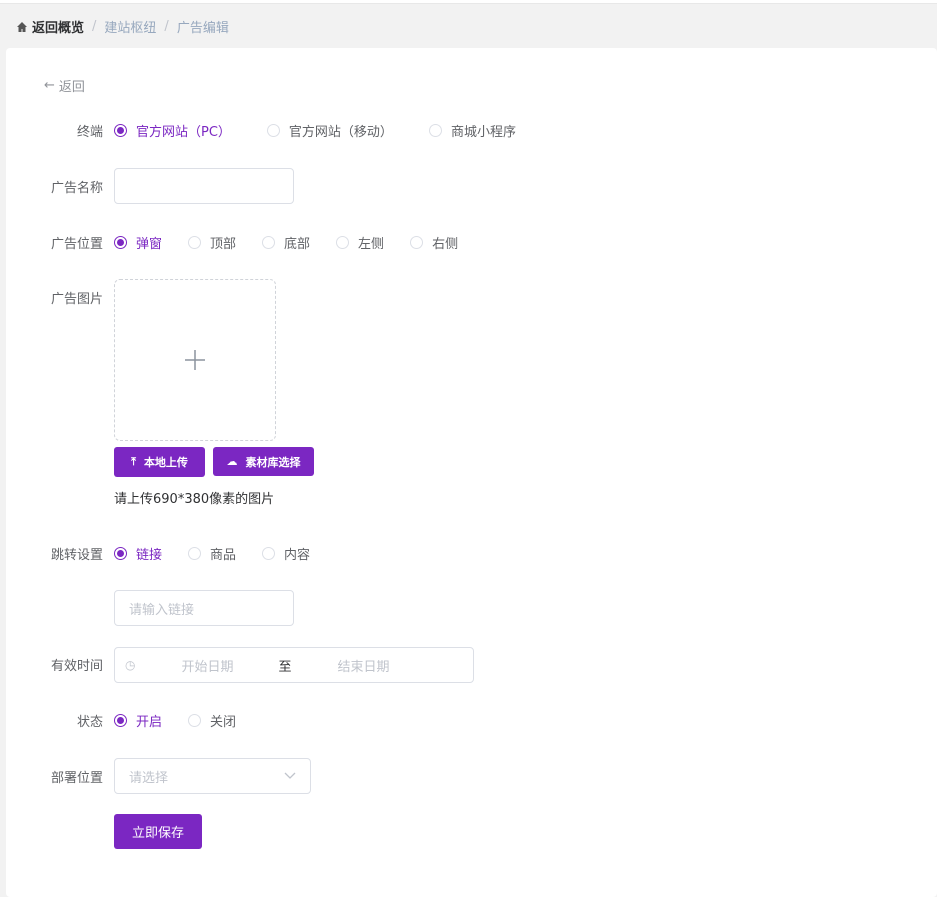 Image resolution: width=937 pixels, height=897 pixels. I want to click on save-button: 立即保存, so click(158, 831).